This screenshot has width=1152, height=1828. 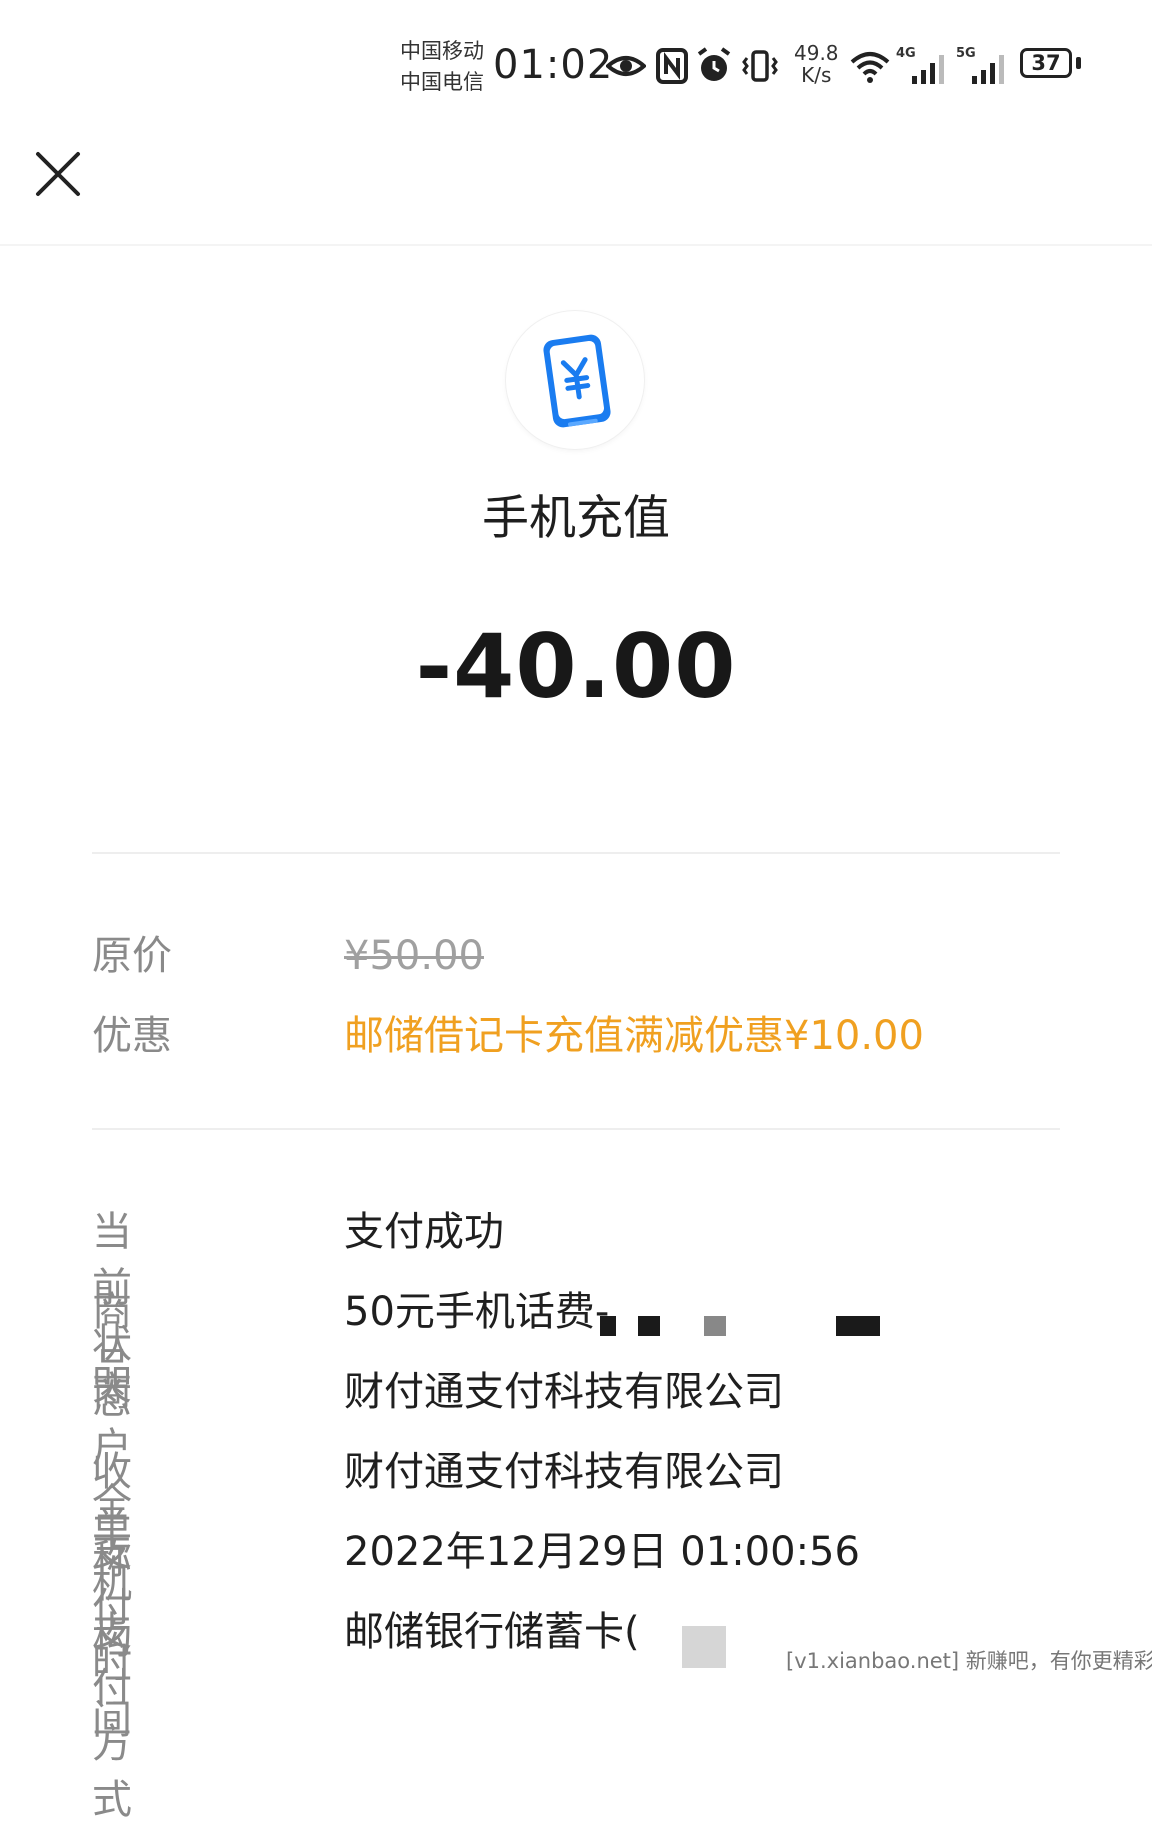 What do you see at coordinates (414, 956) in the screenshot?
I see `original-price-value: ¥50.00` at bounding box center [414, 956].